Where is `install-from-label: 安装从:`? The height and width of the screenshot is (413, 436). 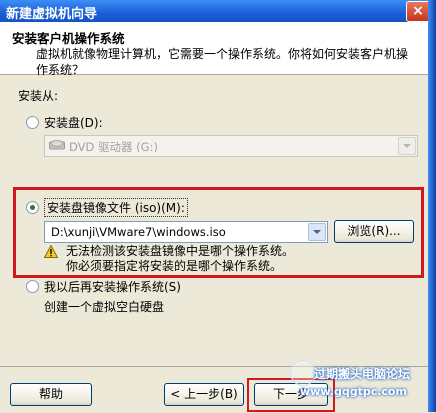
install-from-label: 安装从: is located at coordinates (38, 96).